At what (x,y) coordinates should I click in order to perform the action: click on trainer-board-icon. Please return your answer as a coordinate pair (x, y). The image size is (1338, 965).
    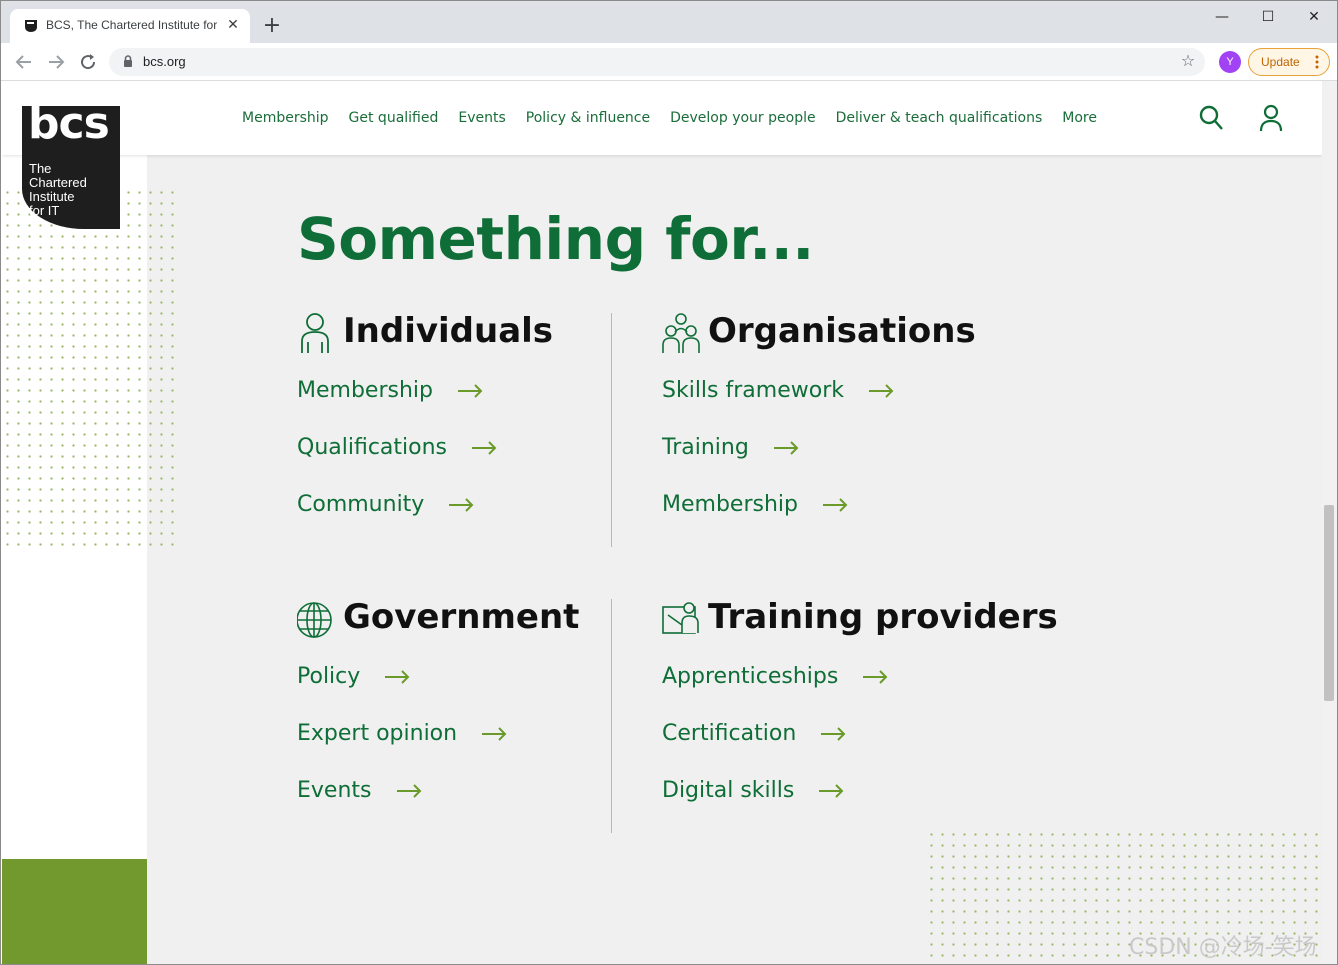
    Looking at the image, I should click on (680, 618).